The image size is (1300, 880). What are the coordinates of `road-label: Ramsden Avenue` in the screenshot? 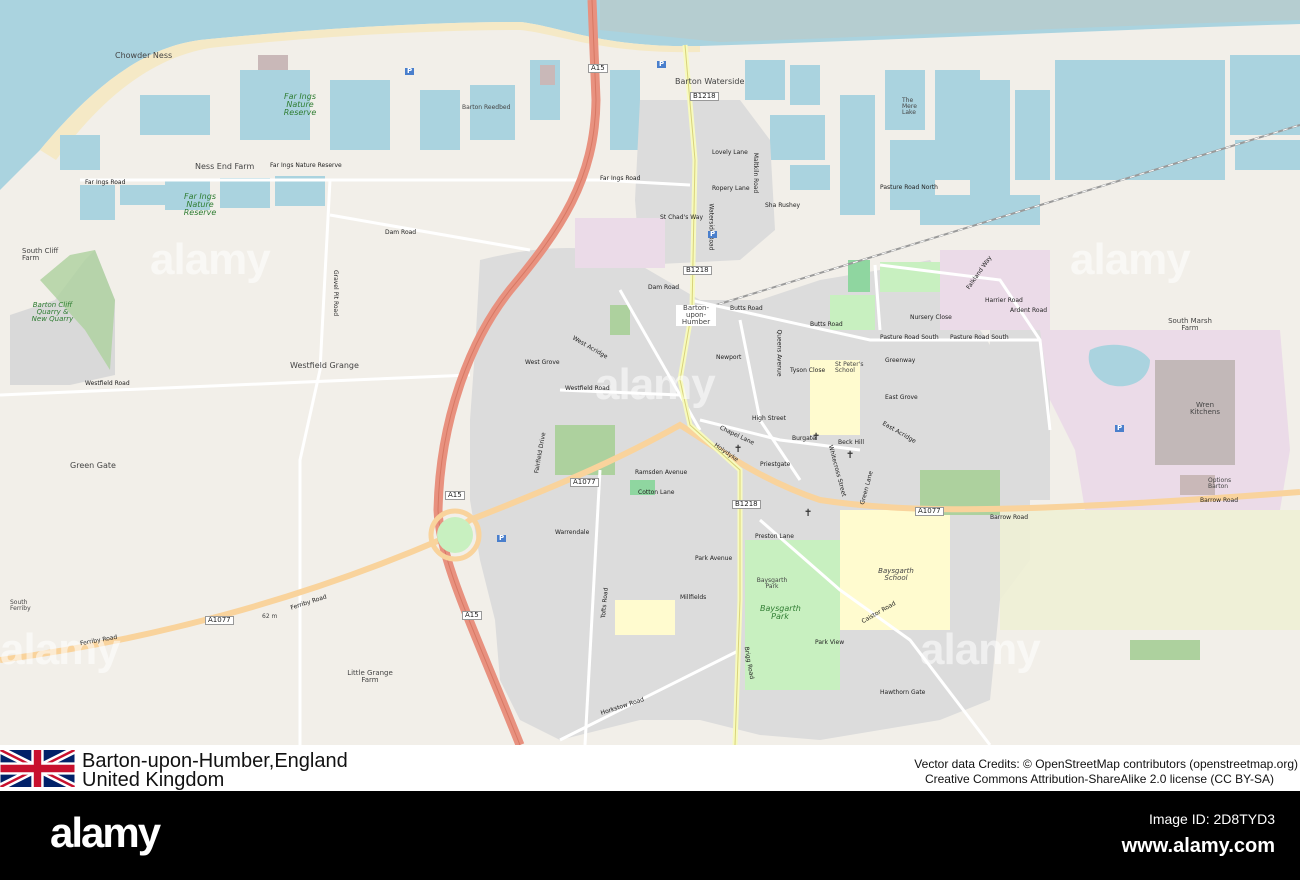 It's located at (661, 472).